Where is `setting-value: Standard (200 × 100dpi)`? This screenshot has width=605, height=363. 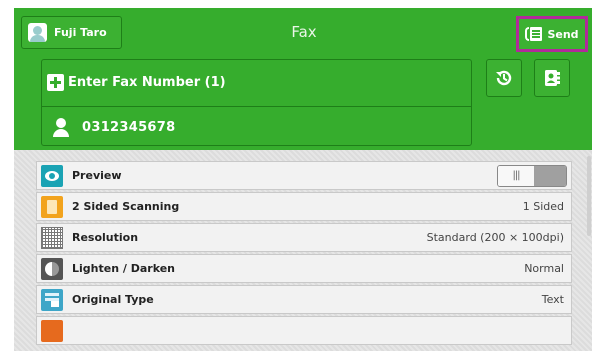
setting-value: Standard (200 × 100dpi) is located at coordinates (495, 237).